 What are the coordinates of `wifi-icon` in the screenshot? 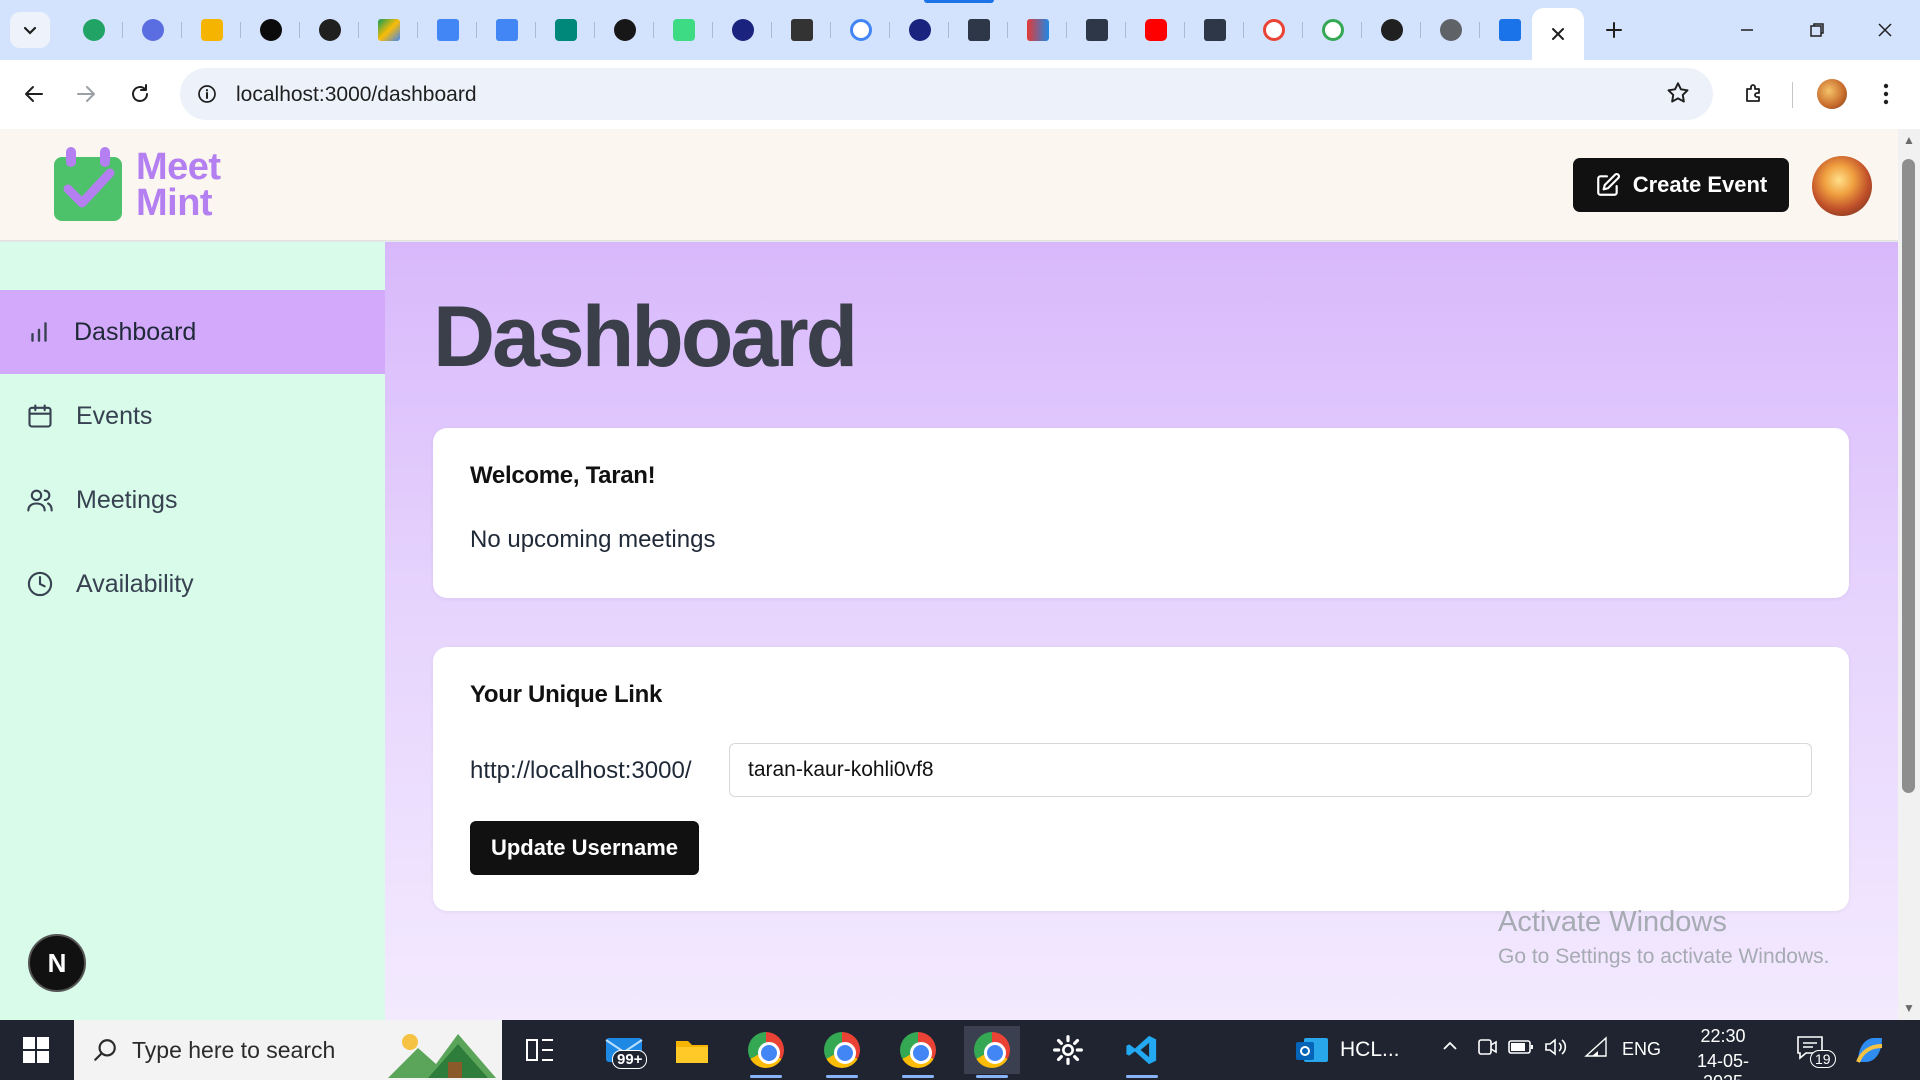 It's located at (1596, 1049).